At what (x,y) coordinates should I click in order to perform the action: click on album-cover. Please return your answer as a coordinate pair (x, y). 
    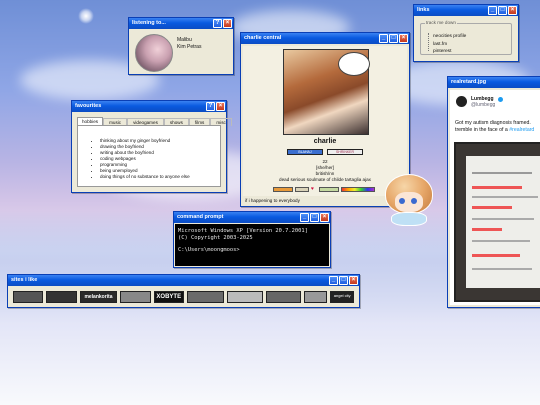
    Looking at the image, I should click on (154, 53).